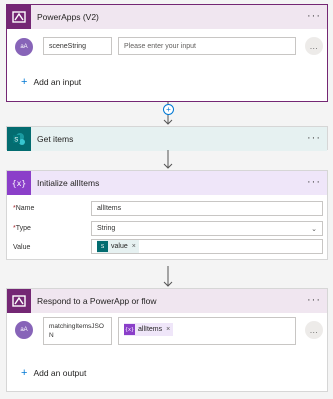 The image size is (333, 399). I want to click on respond-powerapp-title: Respond to a PowerApp or flow, so click(97, 301).